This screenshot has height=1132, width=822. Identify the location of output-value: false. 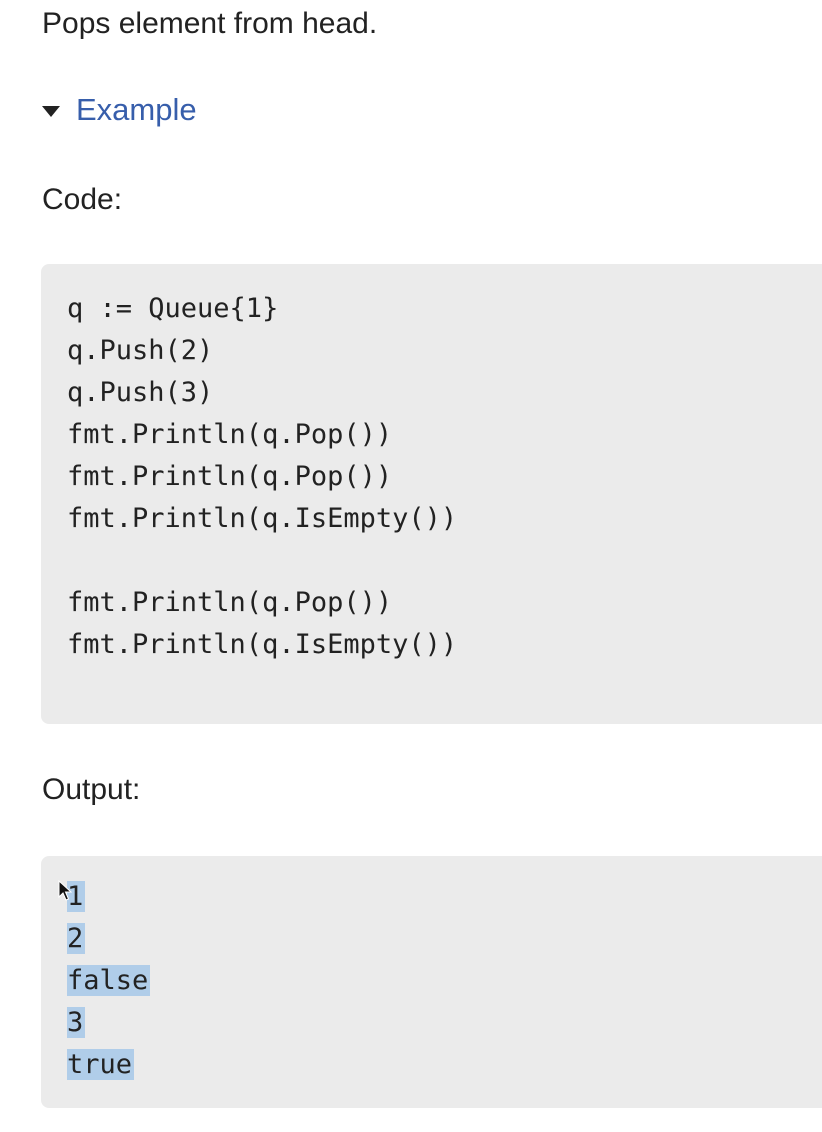
(109, 980).